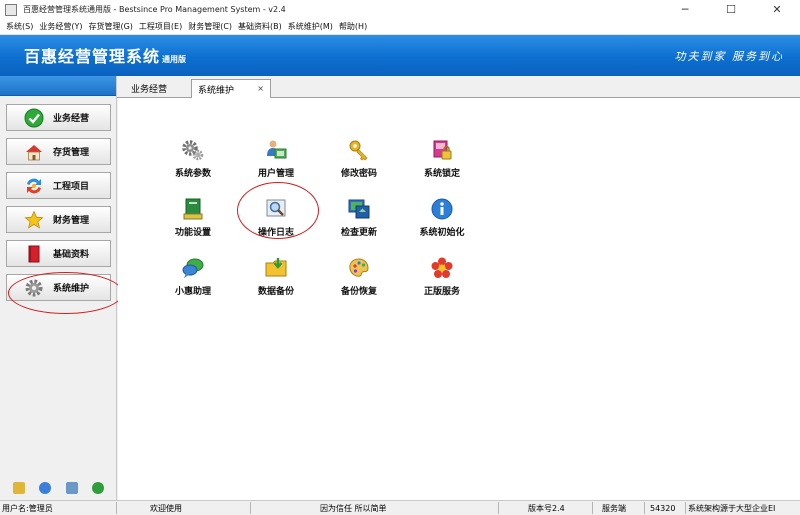 This screenshot has height=515, width=800. I want to click on module-label: 系统参数, so click(192, 174).